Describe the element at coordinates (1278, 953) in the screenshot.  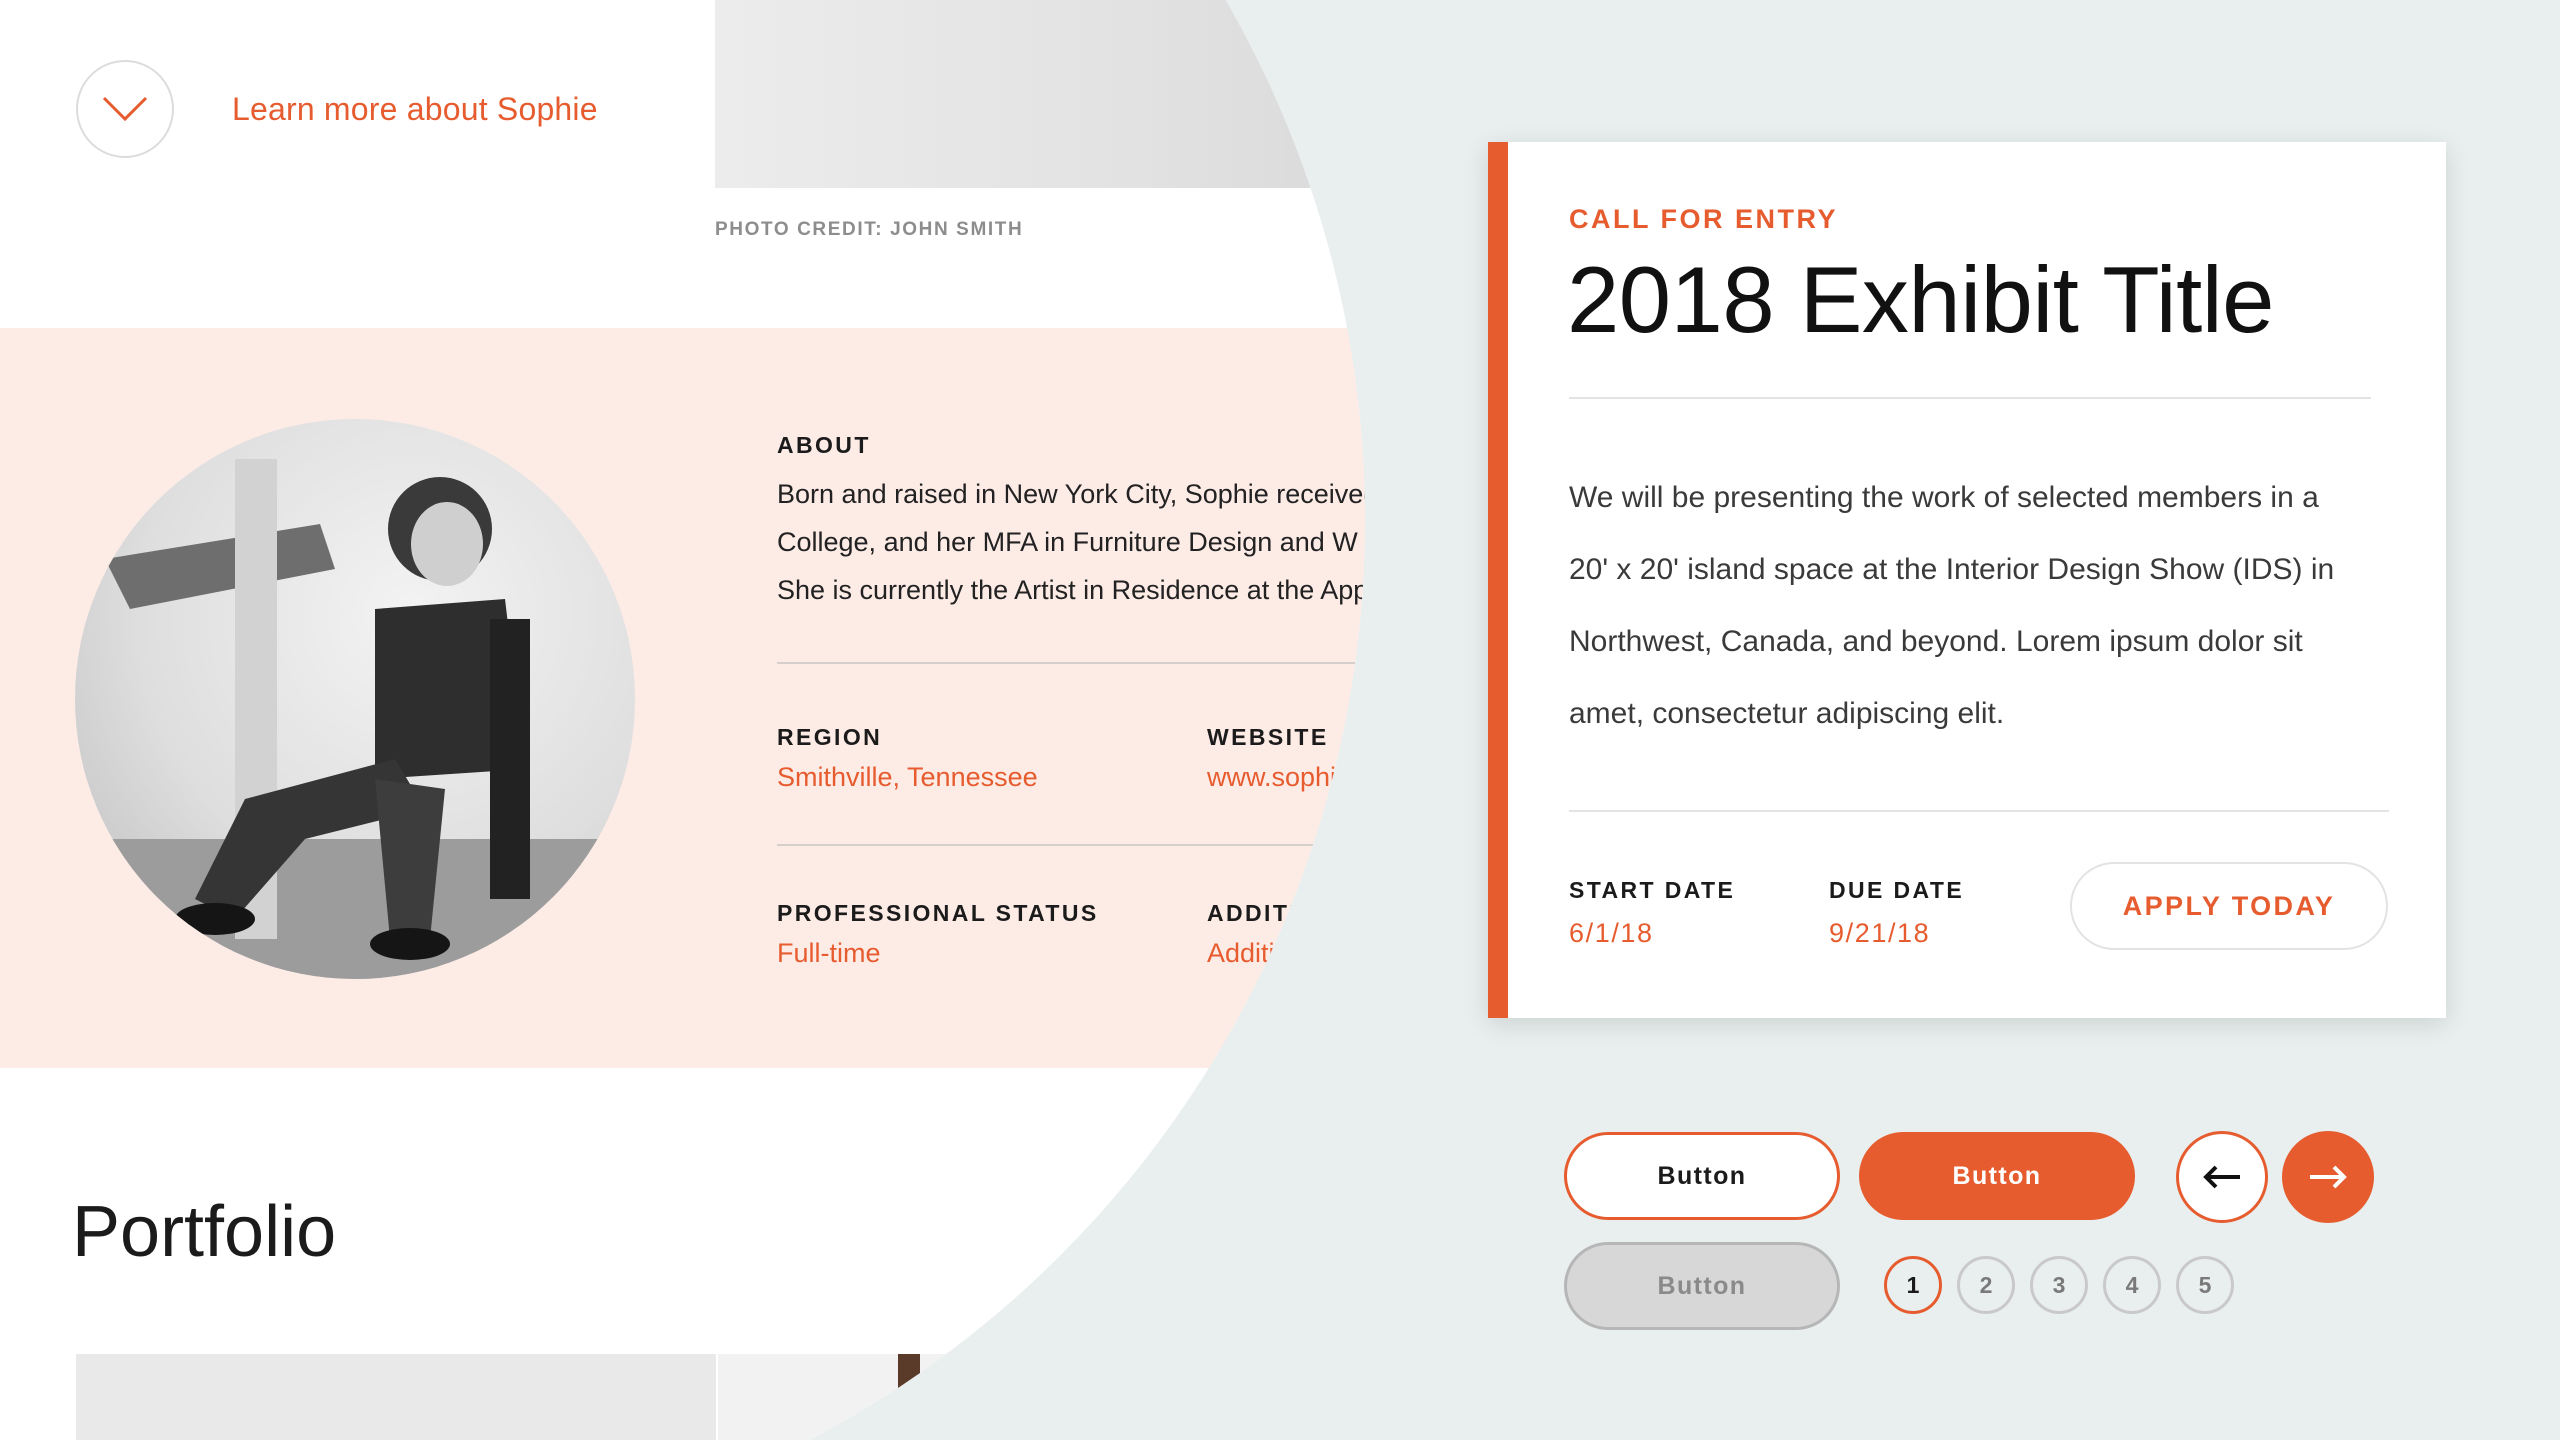
I see `additional-value: Additional F` at that location.